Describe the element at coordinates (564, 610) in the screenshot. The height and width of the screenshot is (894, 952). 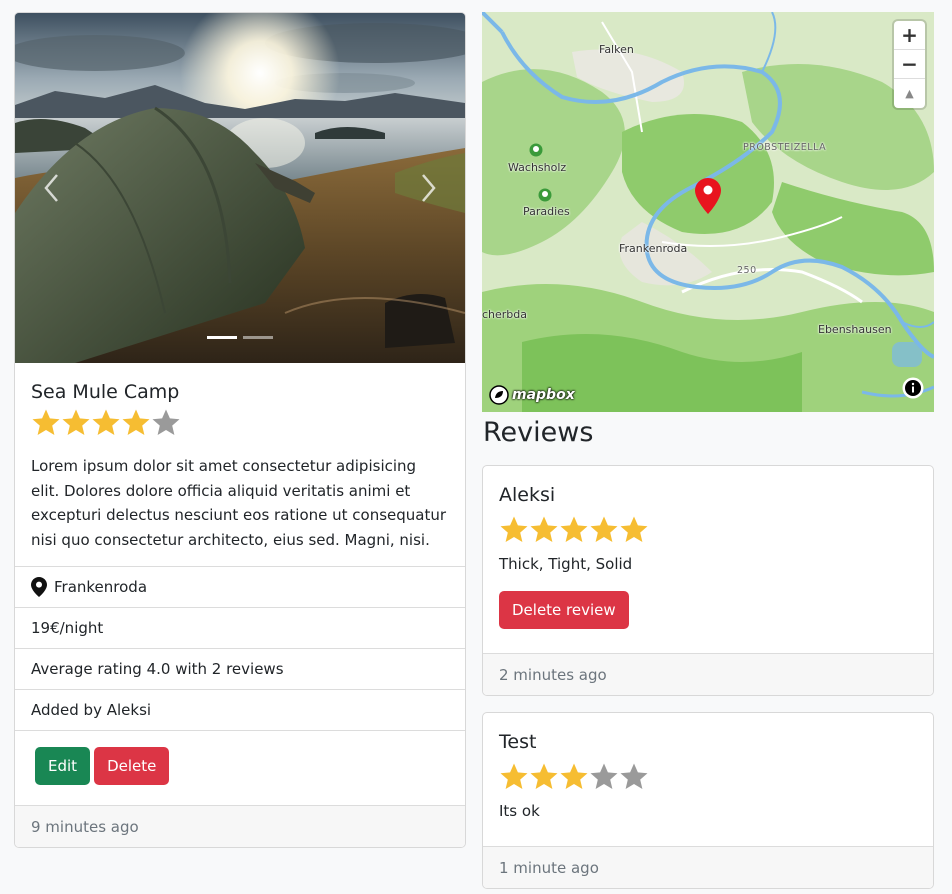
I see `delete-review-button: Delete review` at that location.